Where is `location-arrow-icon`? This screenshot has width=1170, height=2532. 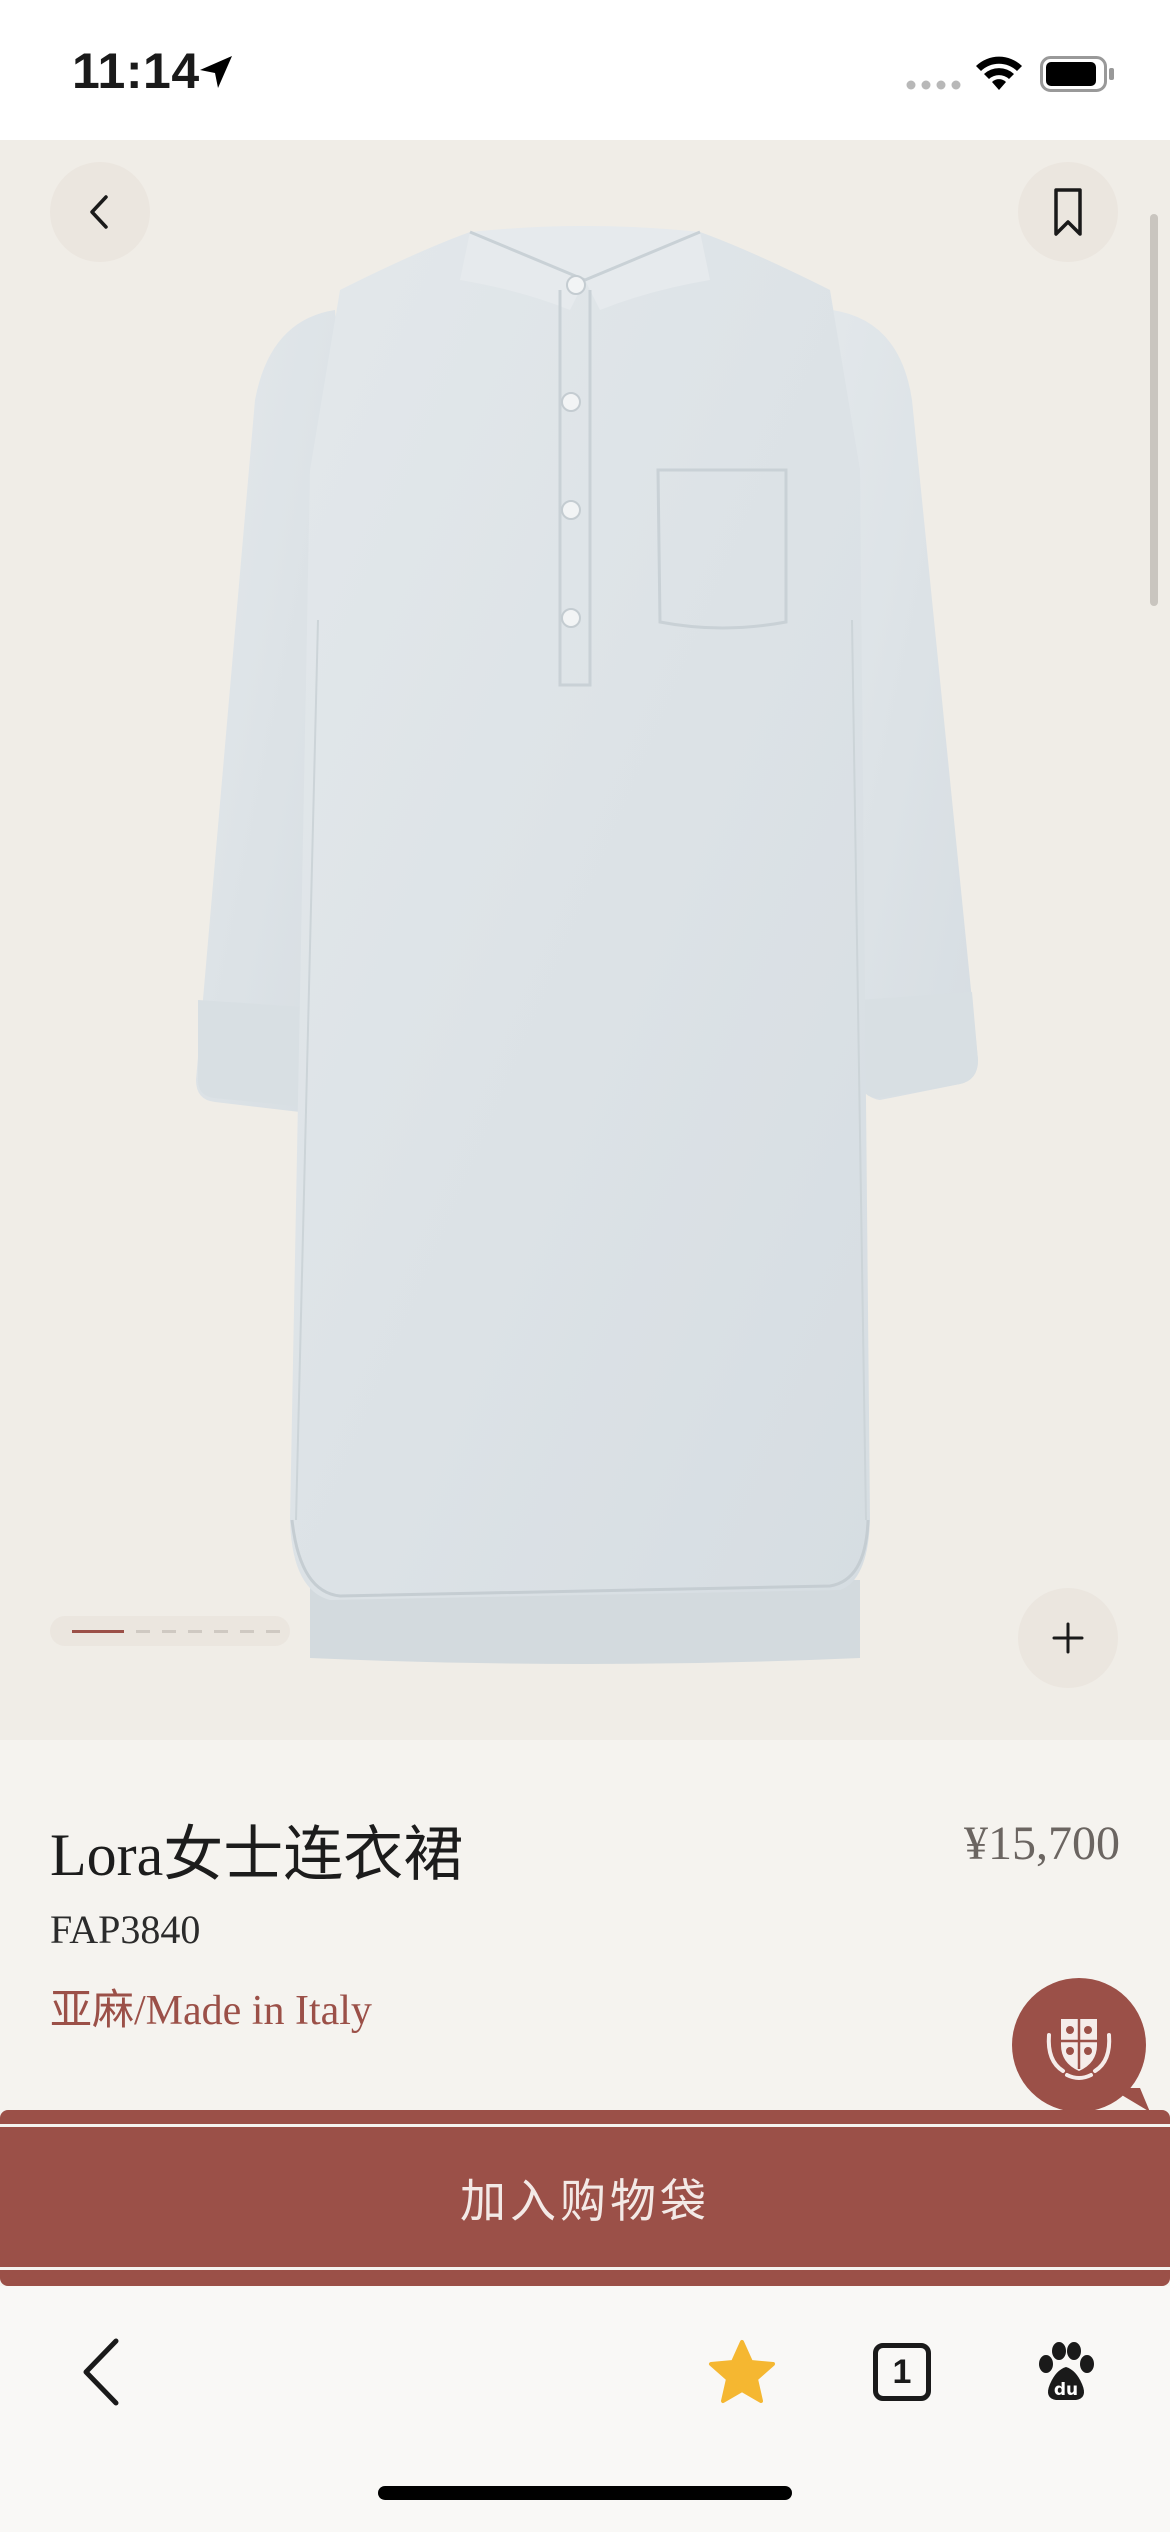
location-arrow-icon is located at coordinates (216, 72).